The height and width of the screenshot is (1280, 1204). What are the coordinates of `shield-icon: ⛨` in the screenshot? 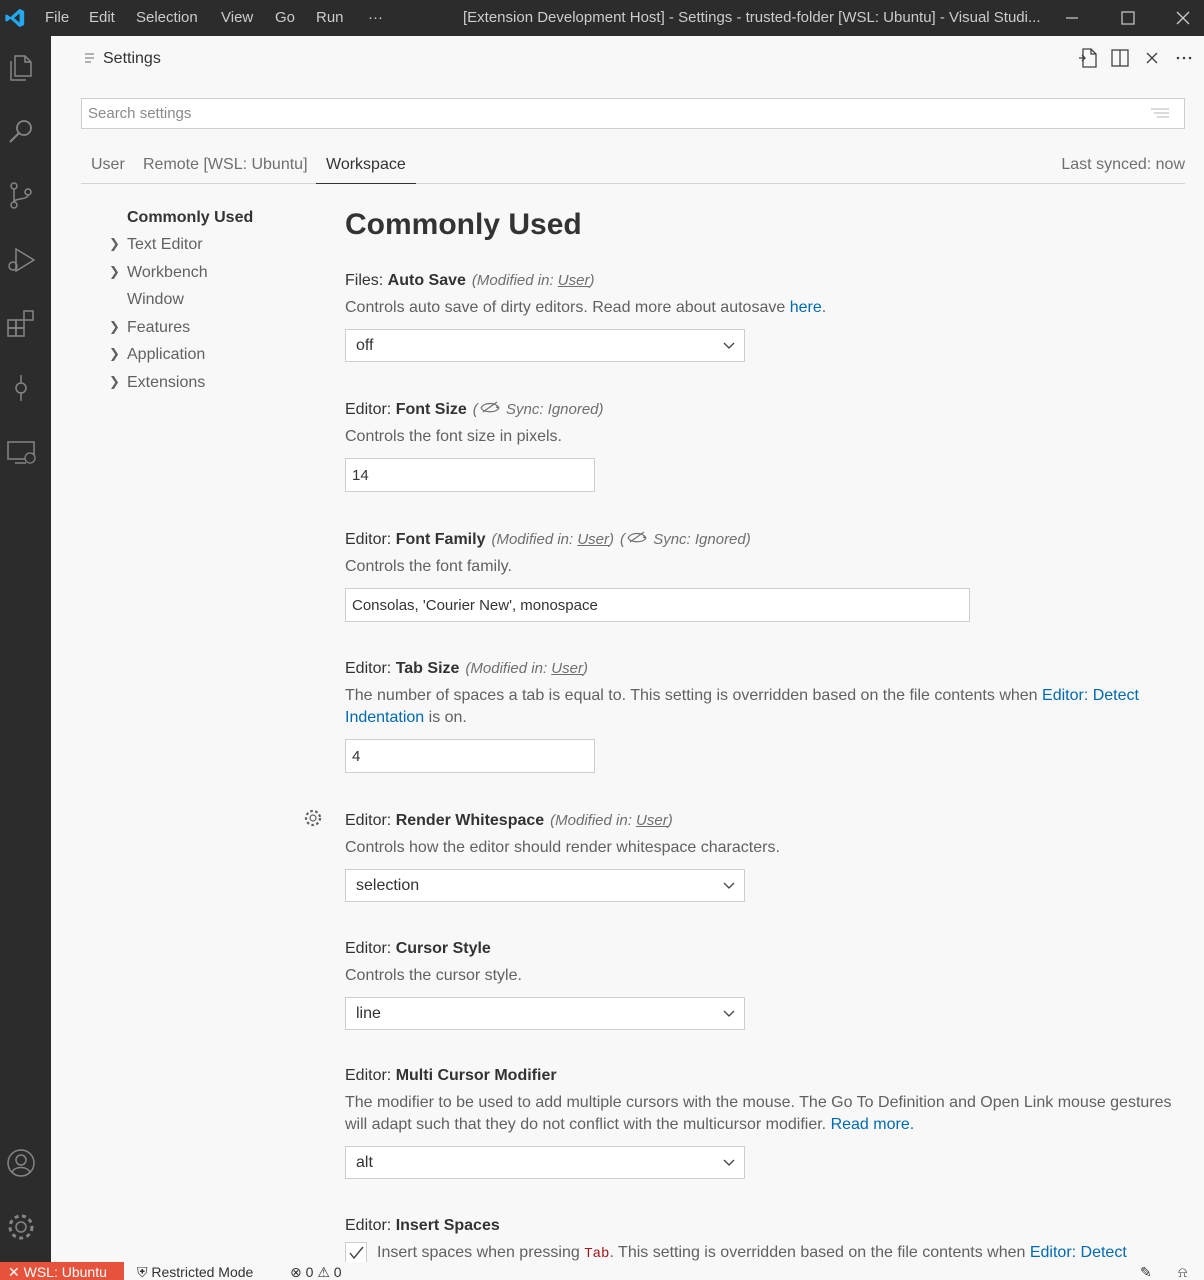 It's located at (142, 1272).